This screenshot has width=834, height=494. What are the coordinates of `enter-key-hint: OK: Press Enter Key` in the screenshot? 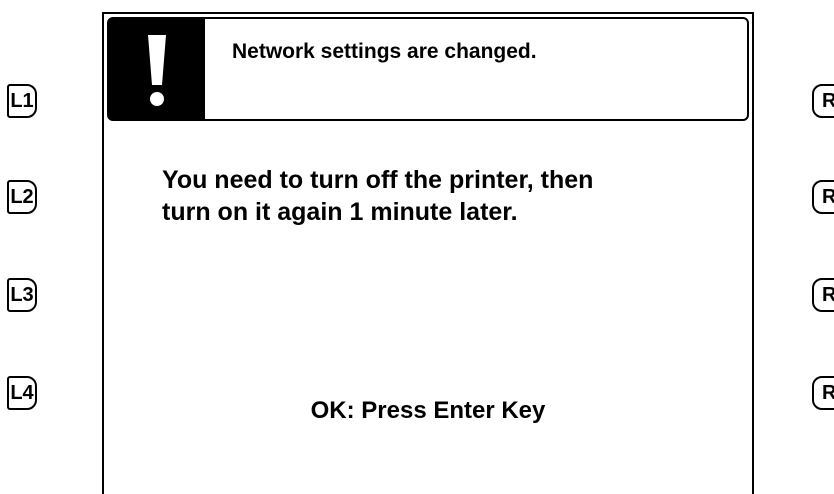 It's located at (428, 410).